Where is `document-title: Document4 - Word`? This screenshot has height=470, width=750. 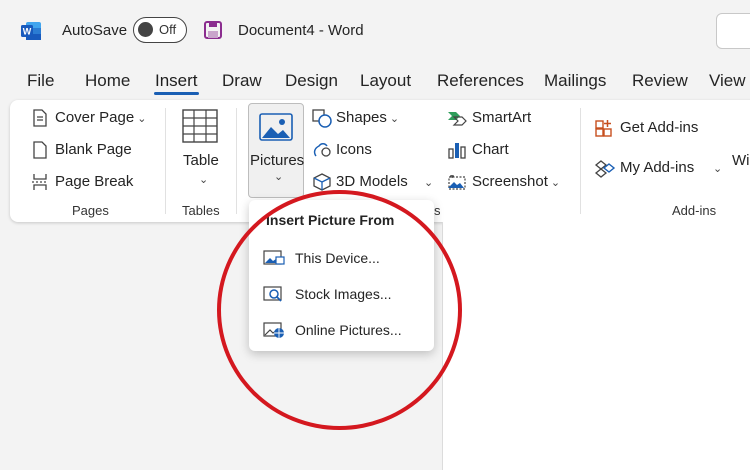
document-title: Document4 - Word is located at coordinates (301, 30).